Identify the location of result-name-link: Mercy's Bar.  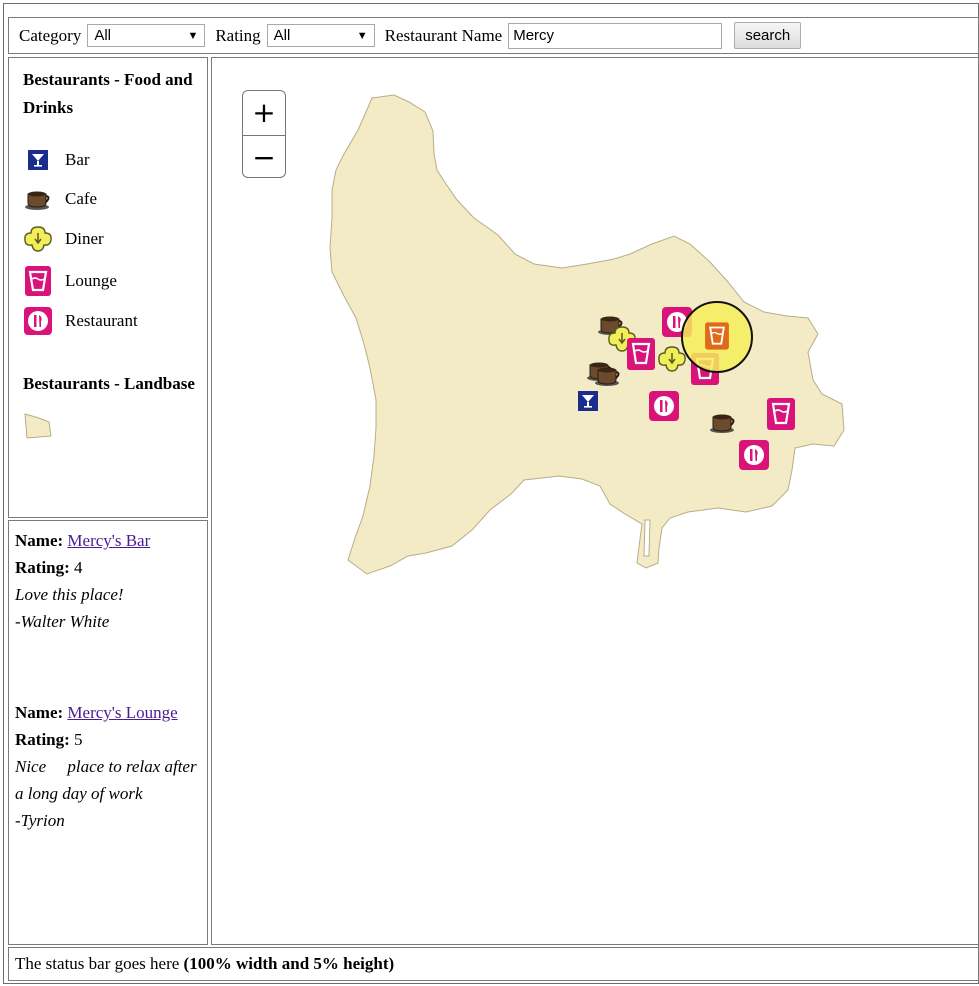
(108, 540).